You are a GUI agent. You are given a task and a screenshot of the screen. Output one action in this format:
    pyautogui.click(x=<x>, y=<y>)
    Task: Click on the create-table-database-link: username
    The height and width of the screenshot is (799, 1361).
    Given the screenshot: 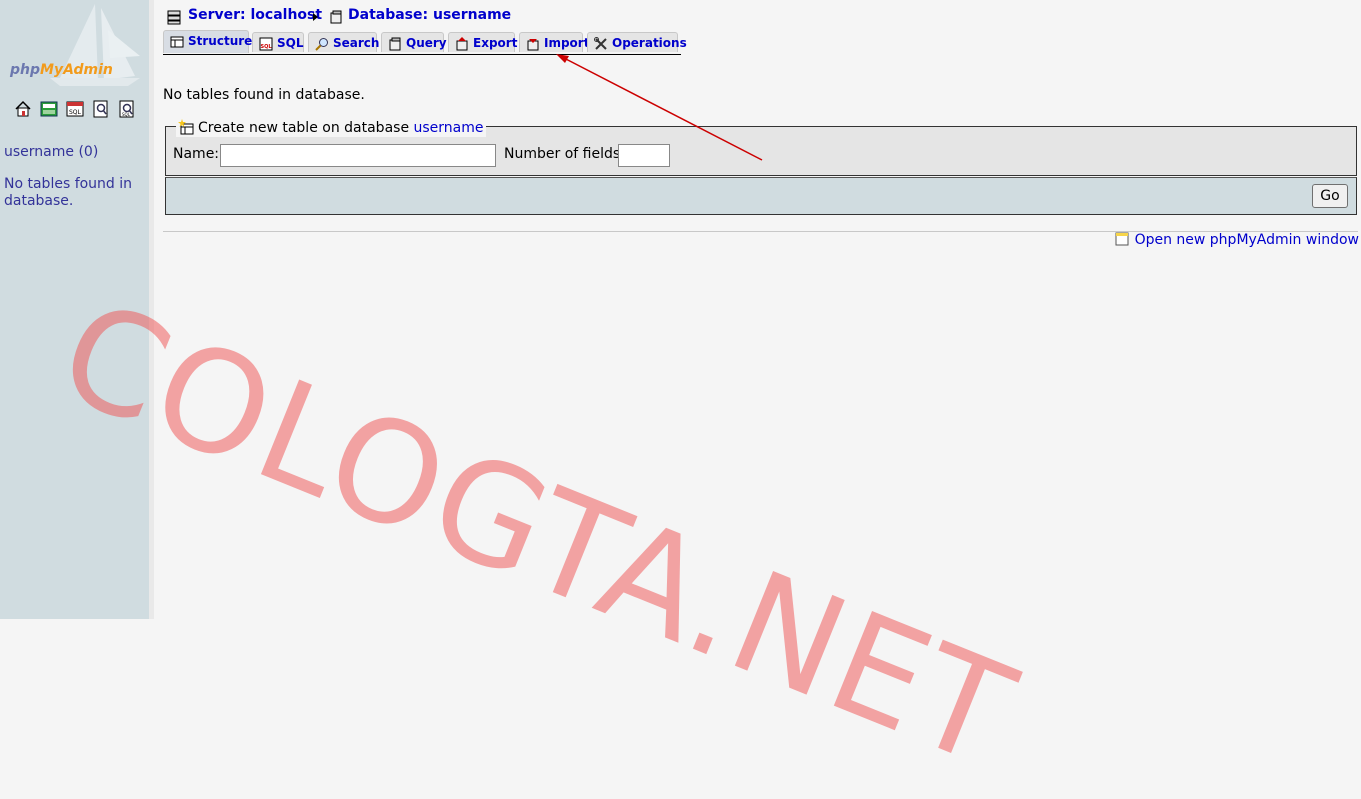 What is the action you would take?
    pyautogui.click(x=449, y=128)
    